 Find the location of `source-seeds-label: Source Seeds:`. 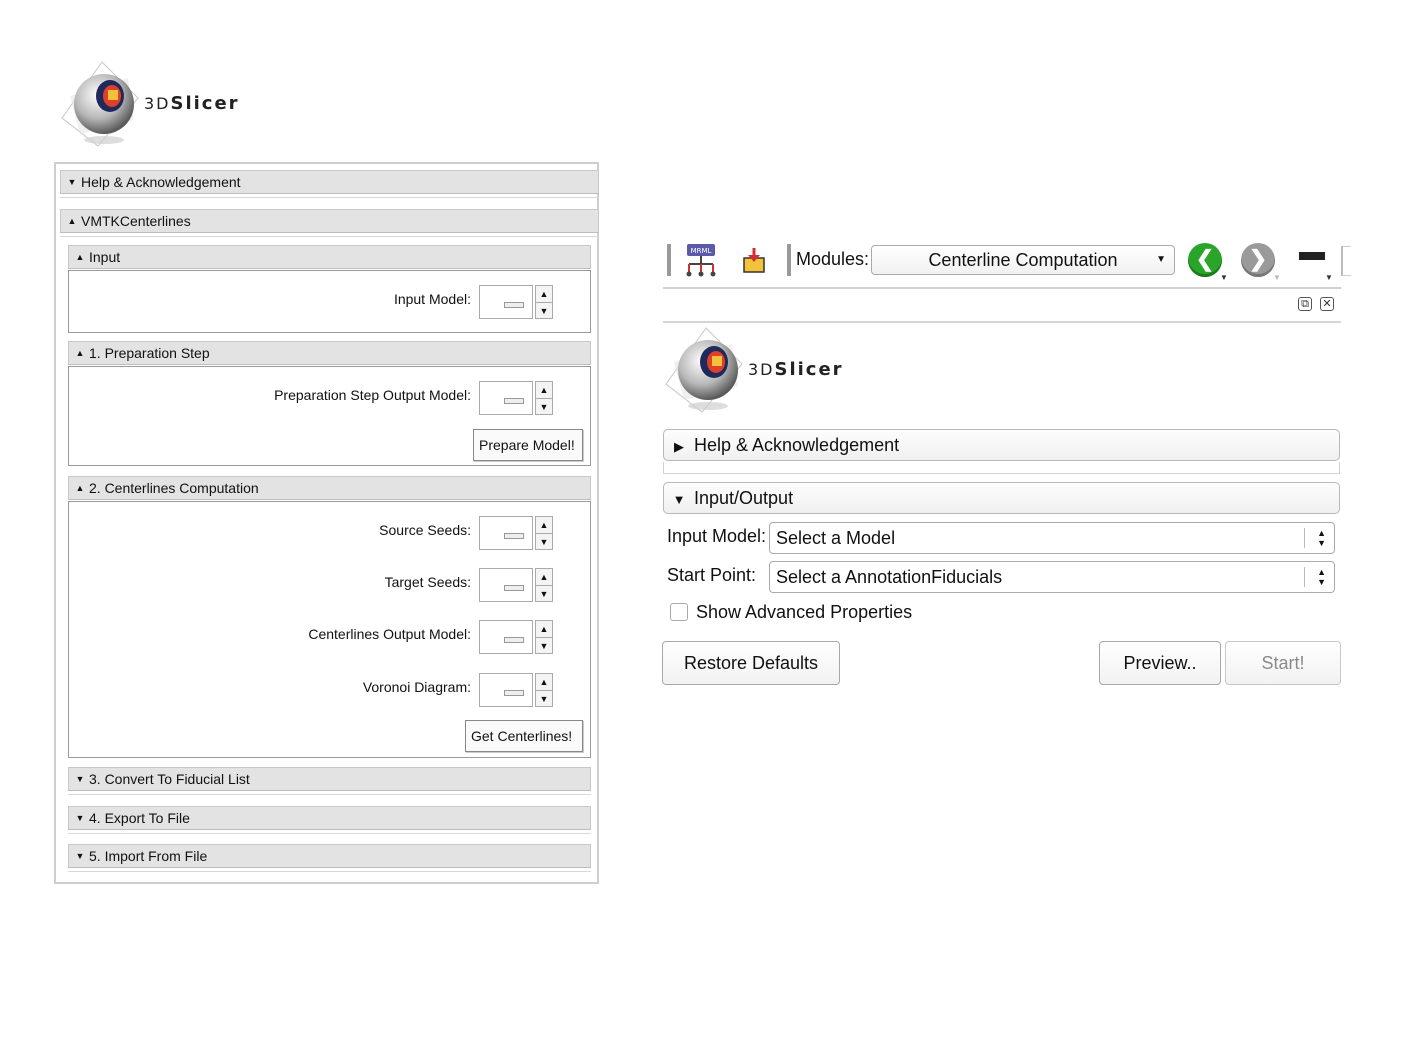

source-seeds-label: Source Seeds: is located at coordinates (425, 530).